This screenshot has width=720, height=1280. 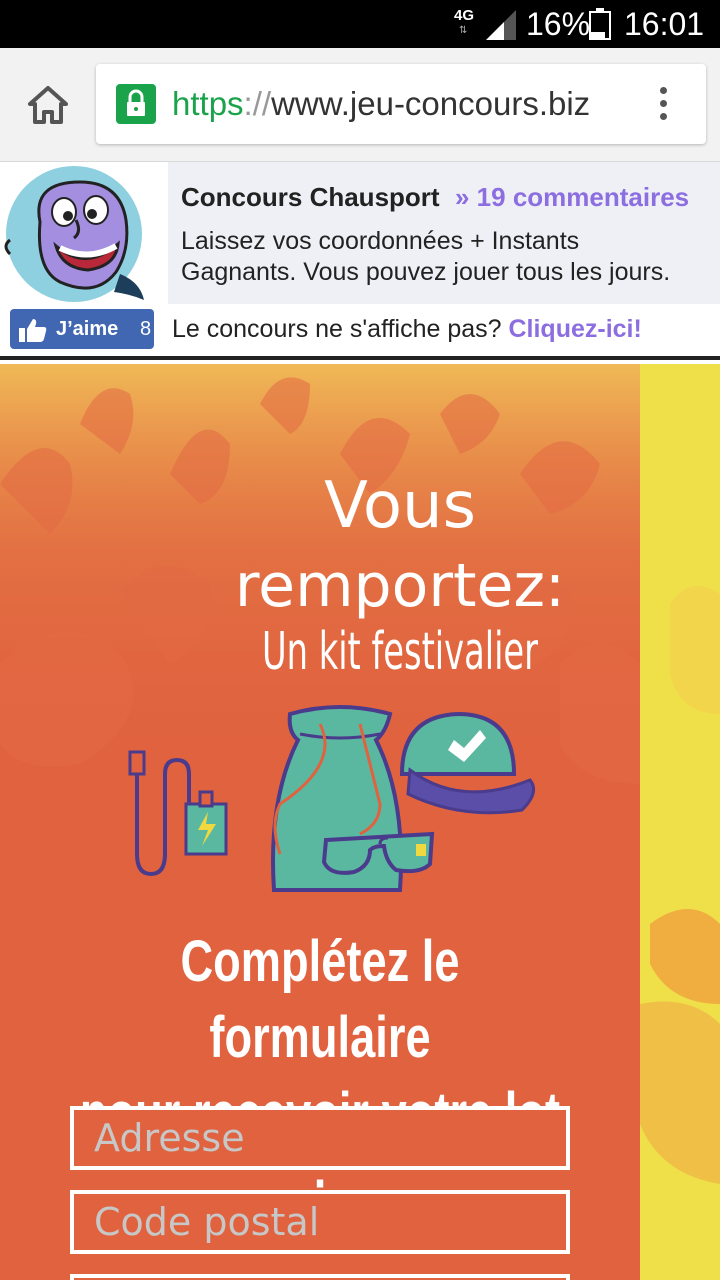 I want to click on menu-kebab-icon, so click(x=663, y=104).